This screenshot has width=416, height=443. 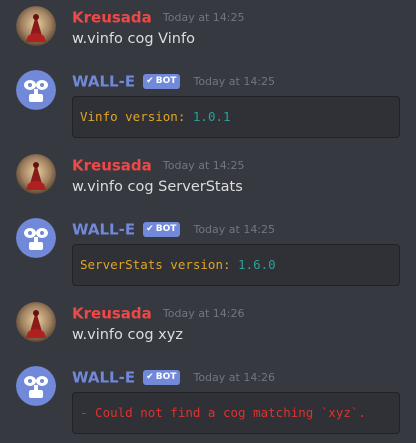 What do you see at coordinates (136, 116) in the screenshot?
I see `code-key: Vinfo version:` at bounding box center [136, 116].